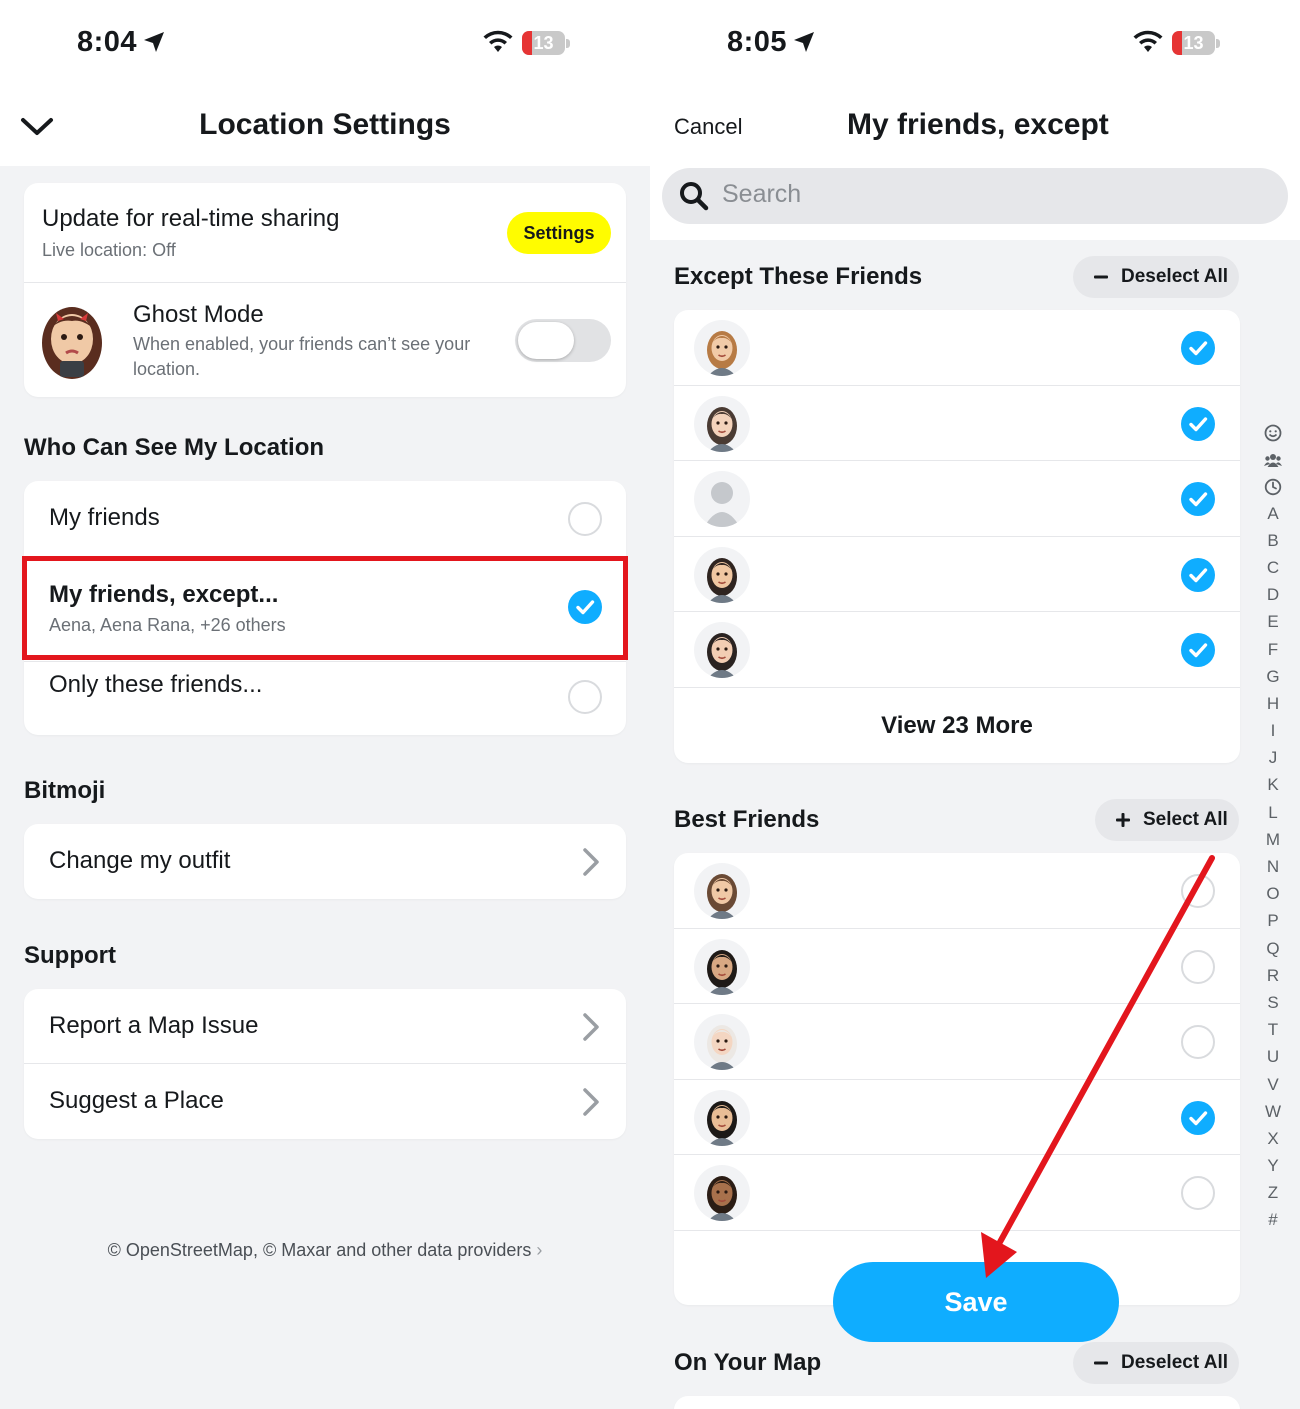 The image size is (1300, 1409). I want to click on alphabet-letter: S, so click(1273, 1002).